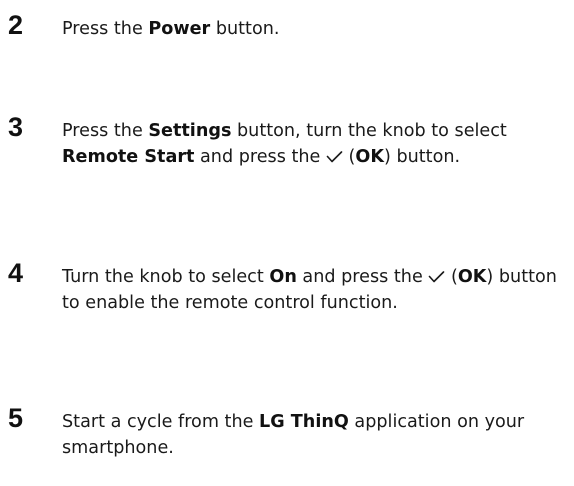 The height and width of the screenshot is (486, 574). What do you see at coordinates (245, 29) in the screenshot?
I see `instruction-text: button.` at bounding box center [245, 29].